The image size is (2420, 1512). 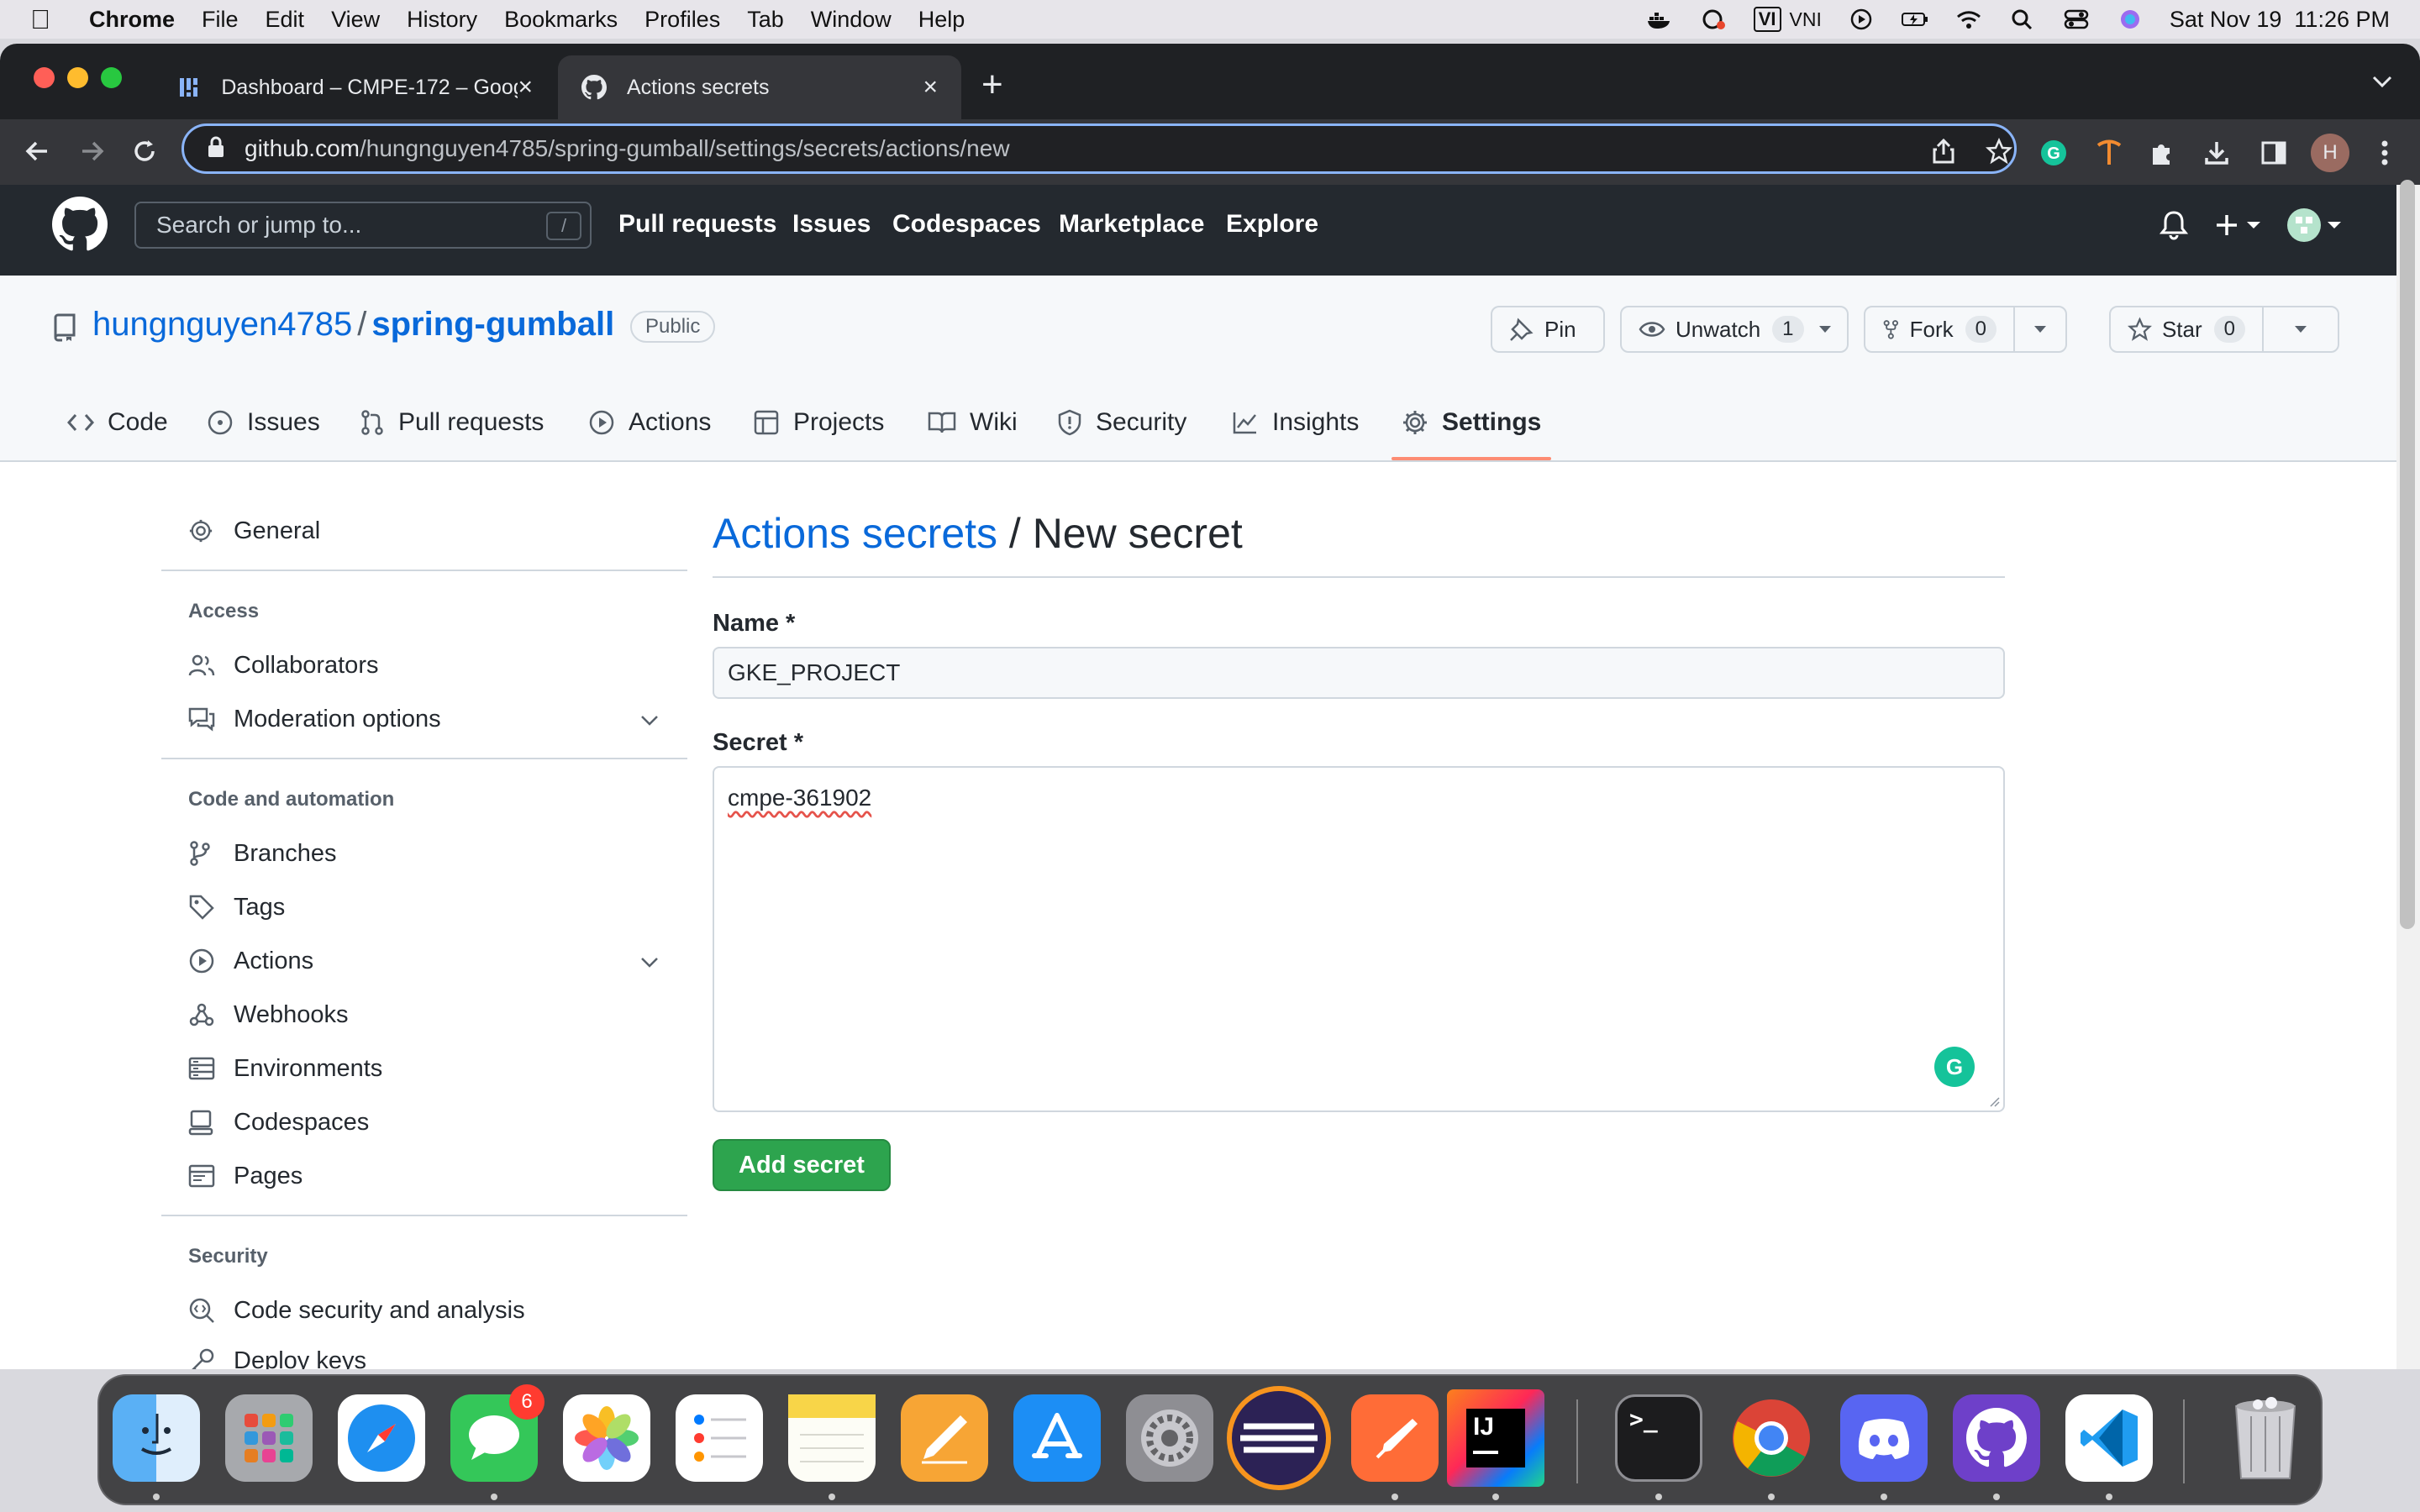 I want to click on unwatch-button: Unwatch 1, so click(x=1735, y=329).